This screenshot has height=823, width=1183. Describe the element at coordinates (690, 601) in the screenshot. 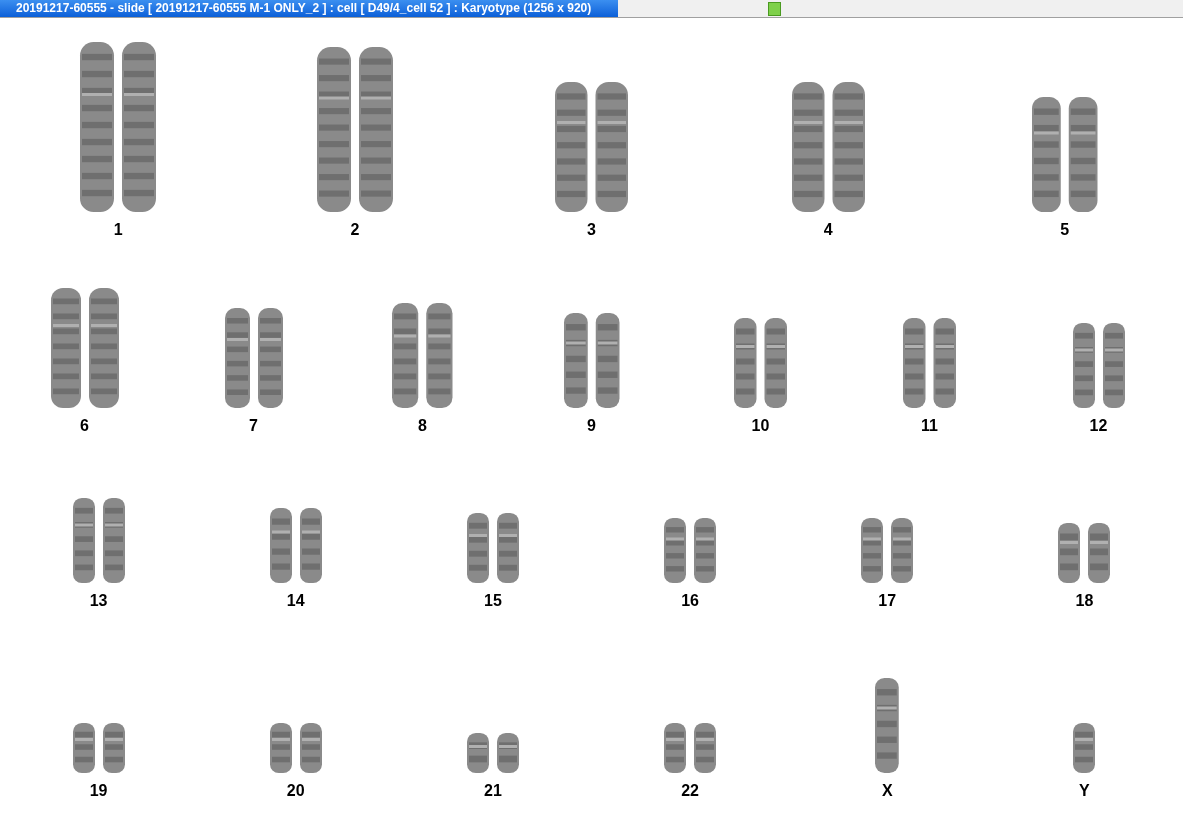

I see `chromosome-number: 16` at that location.